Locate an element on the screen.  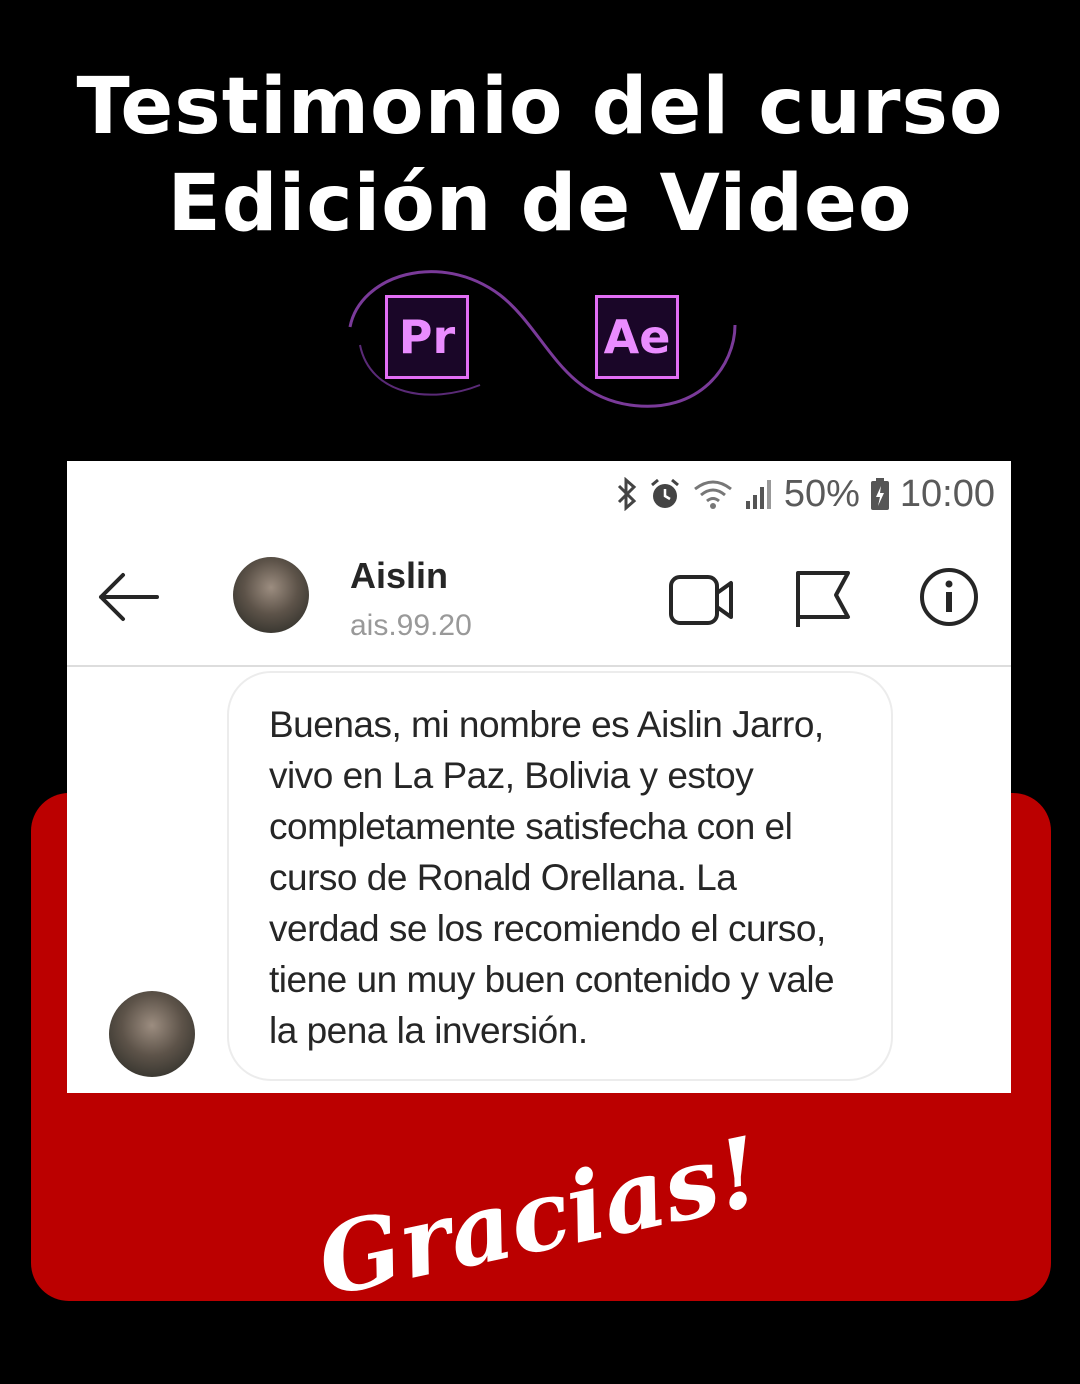
avatar is located at coordinates (271, 595).